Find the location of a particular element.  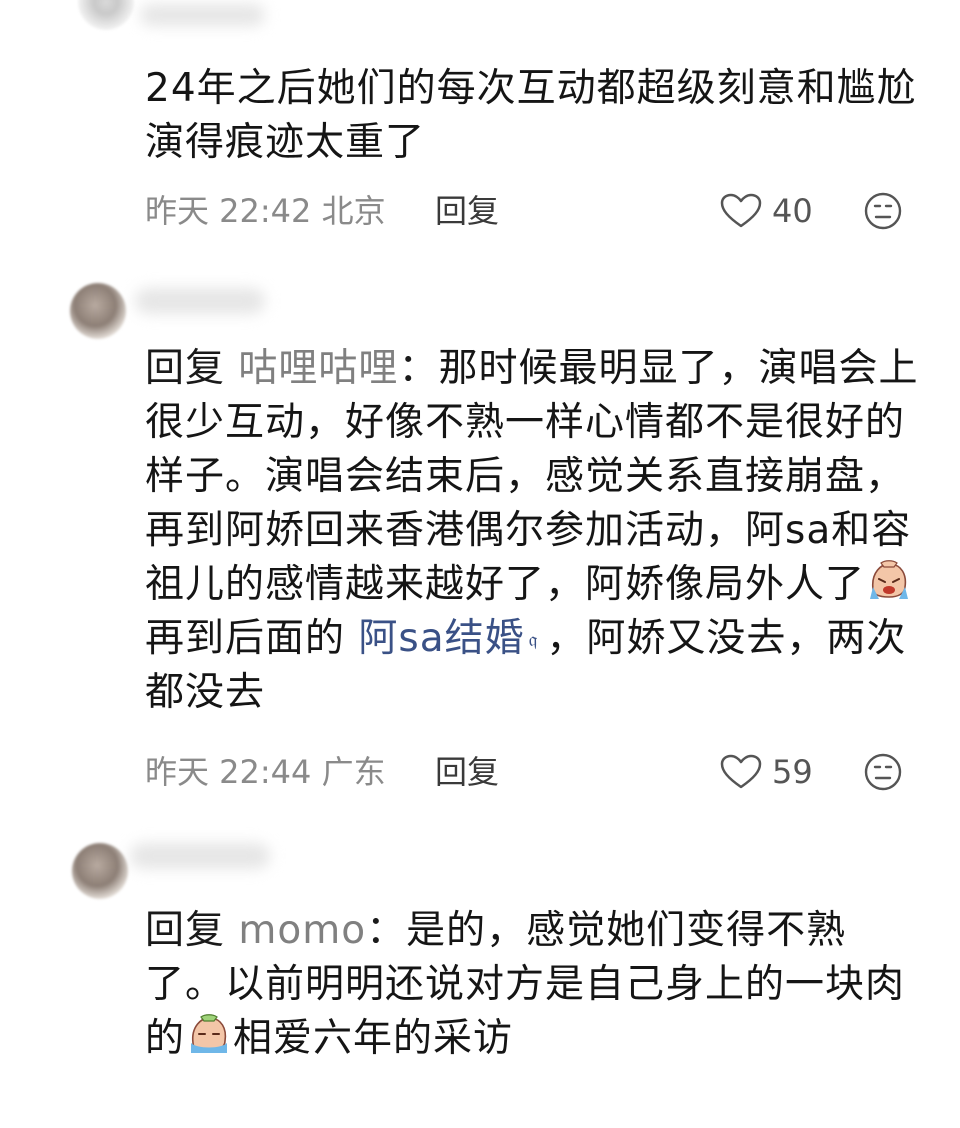

comment-text-part: 相爱六年的采访 is located at coordinates (373, 1038).